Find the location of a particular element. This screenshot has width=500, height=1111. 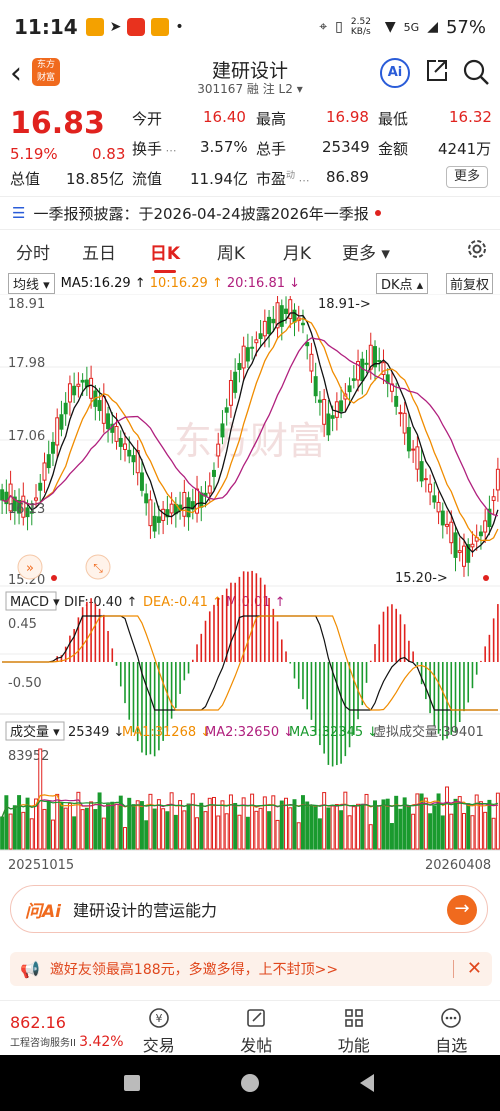

net-speed: 2.52 KB/s is located at coordinates (360, 27).